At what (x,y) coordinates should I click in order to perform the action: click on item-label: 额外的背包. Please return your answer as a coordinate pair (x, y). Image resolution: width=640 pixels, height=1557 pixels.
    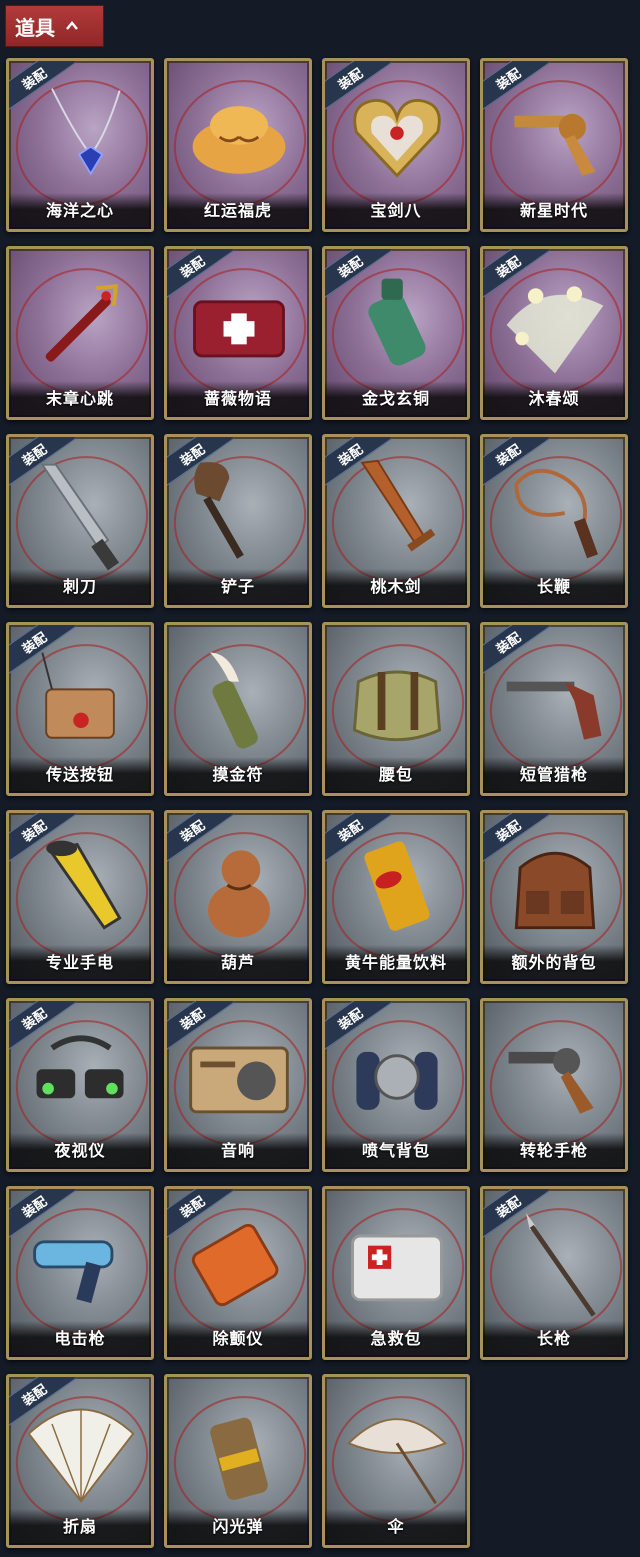
    Looking at the image, I should click on (554, 962).